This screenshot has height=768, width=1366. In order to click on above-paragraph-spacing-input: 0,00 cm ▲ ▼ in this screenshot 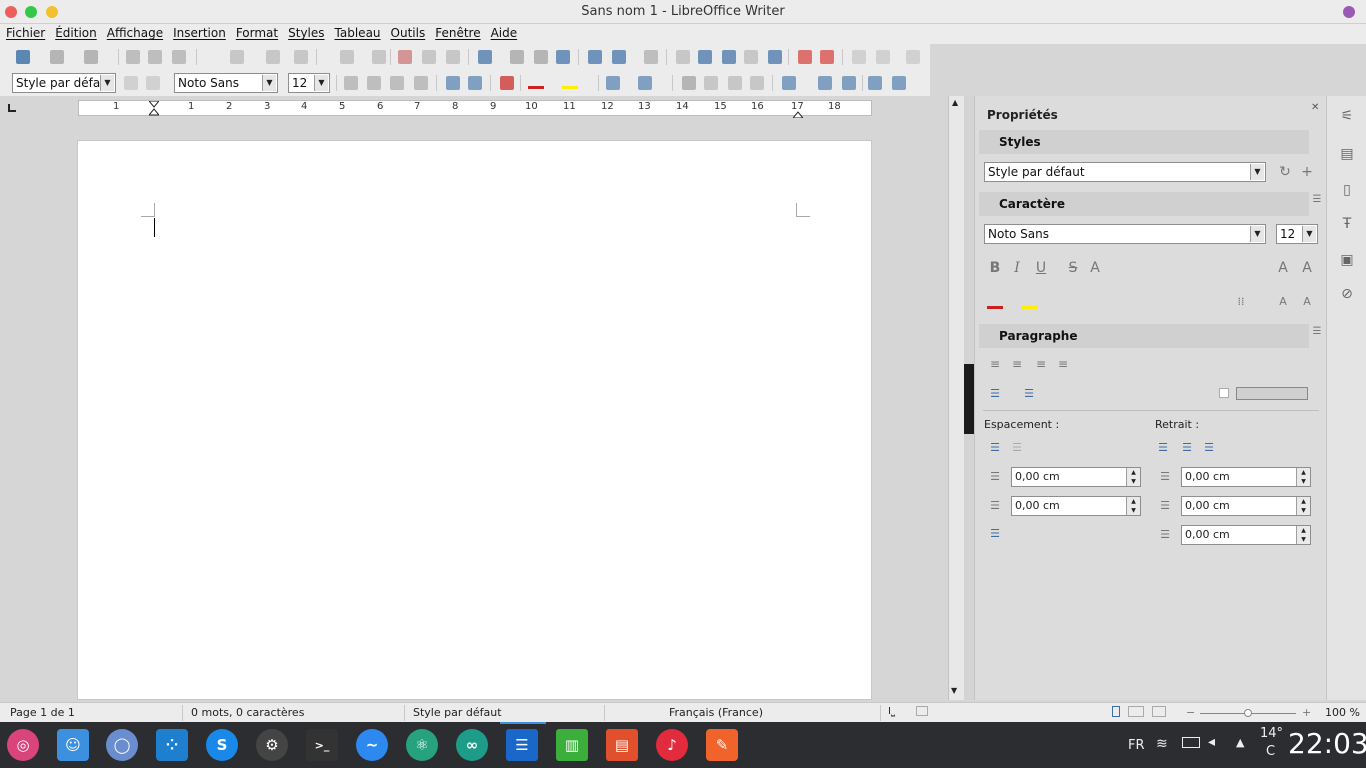, I will do `click(1076, 477)`.